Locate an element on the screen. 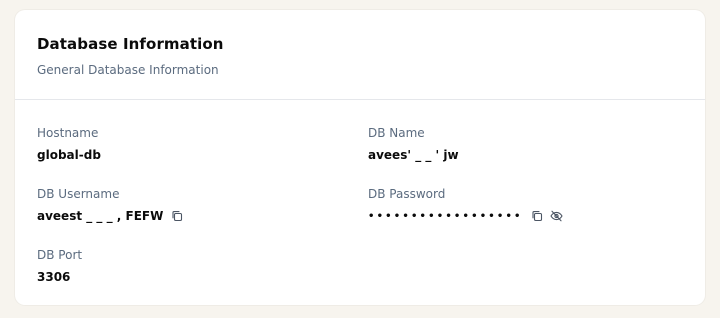  page-subtitle: General Database Information is located at coordinates (128, 70).